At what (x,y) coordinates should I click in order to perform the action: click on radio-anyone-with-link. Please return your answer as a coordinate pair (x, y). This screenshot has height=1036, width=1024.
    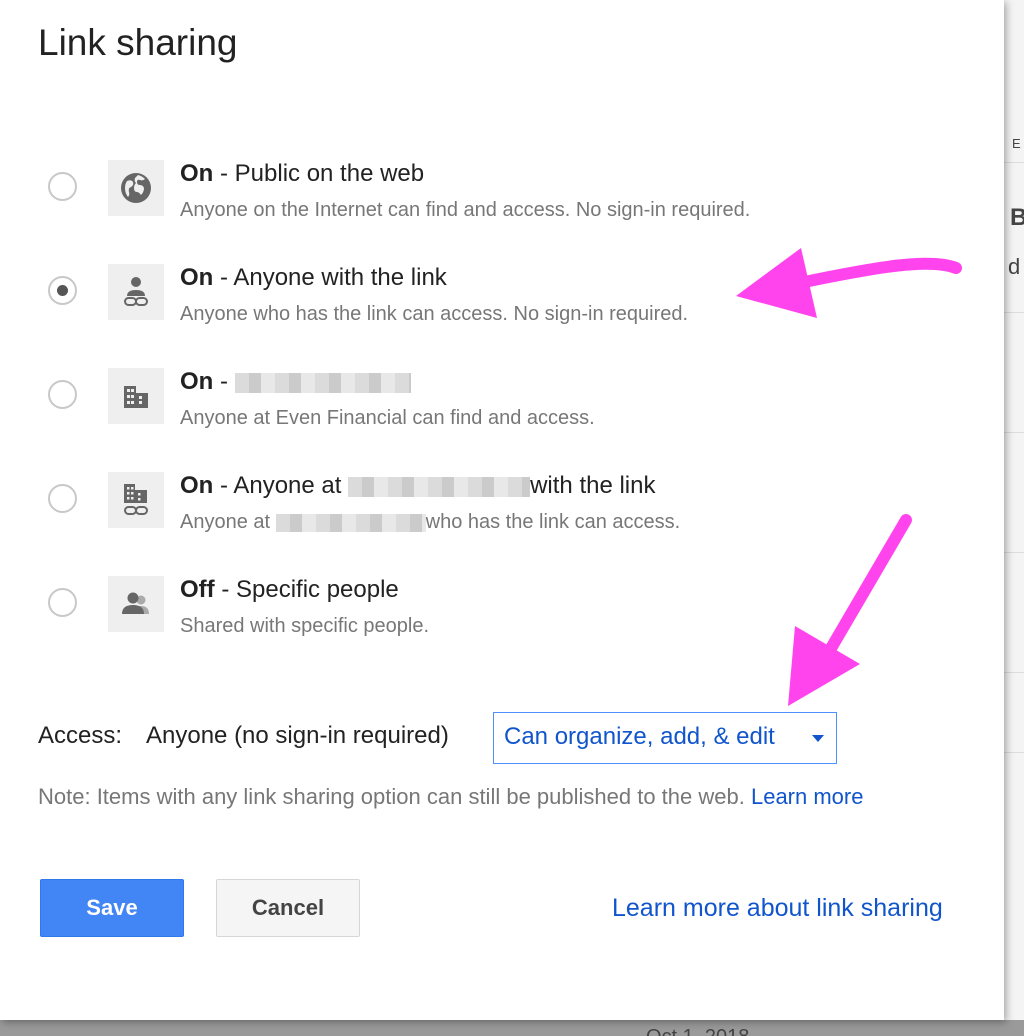
    Looking at the image, I should click on (62, 290).